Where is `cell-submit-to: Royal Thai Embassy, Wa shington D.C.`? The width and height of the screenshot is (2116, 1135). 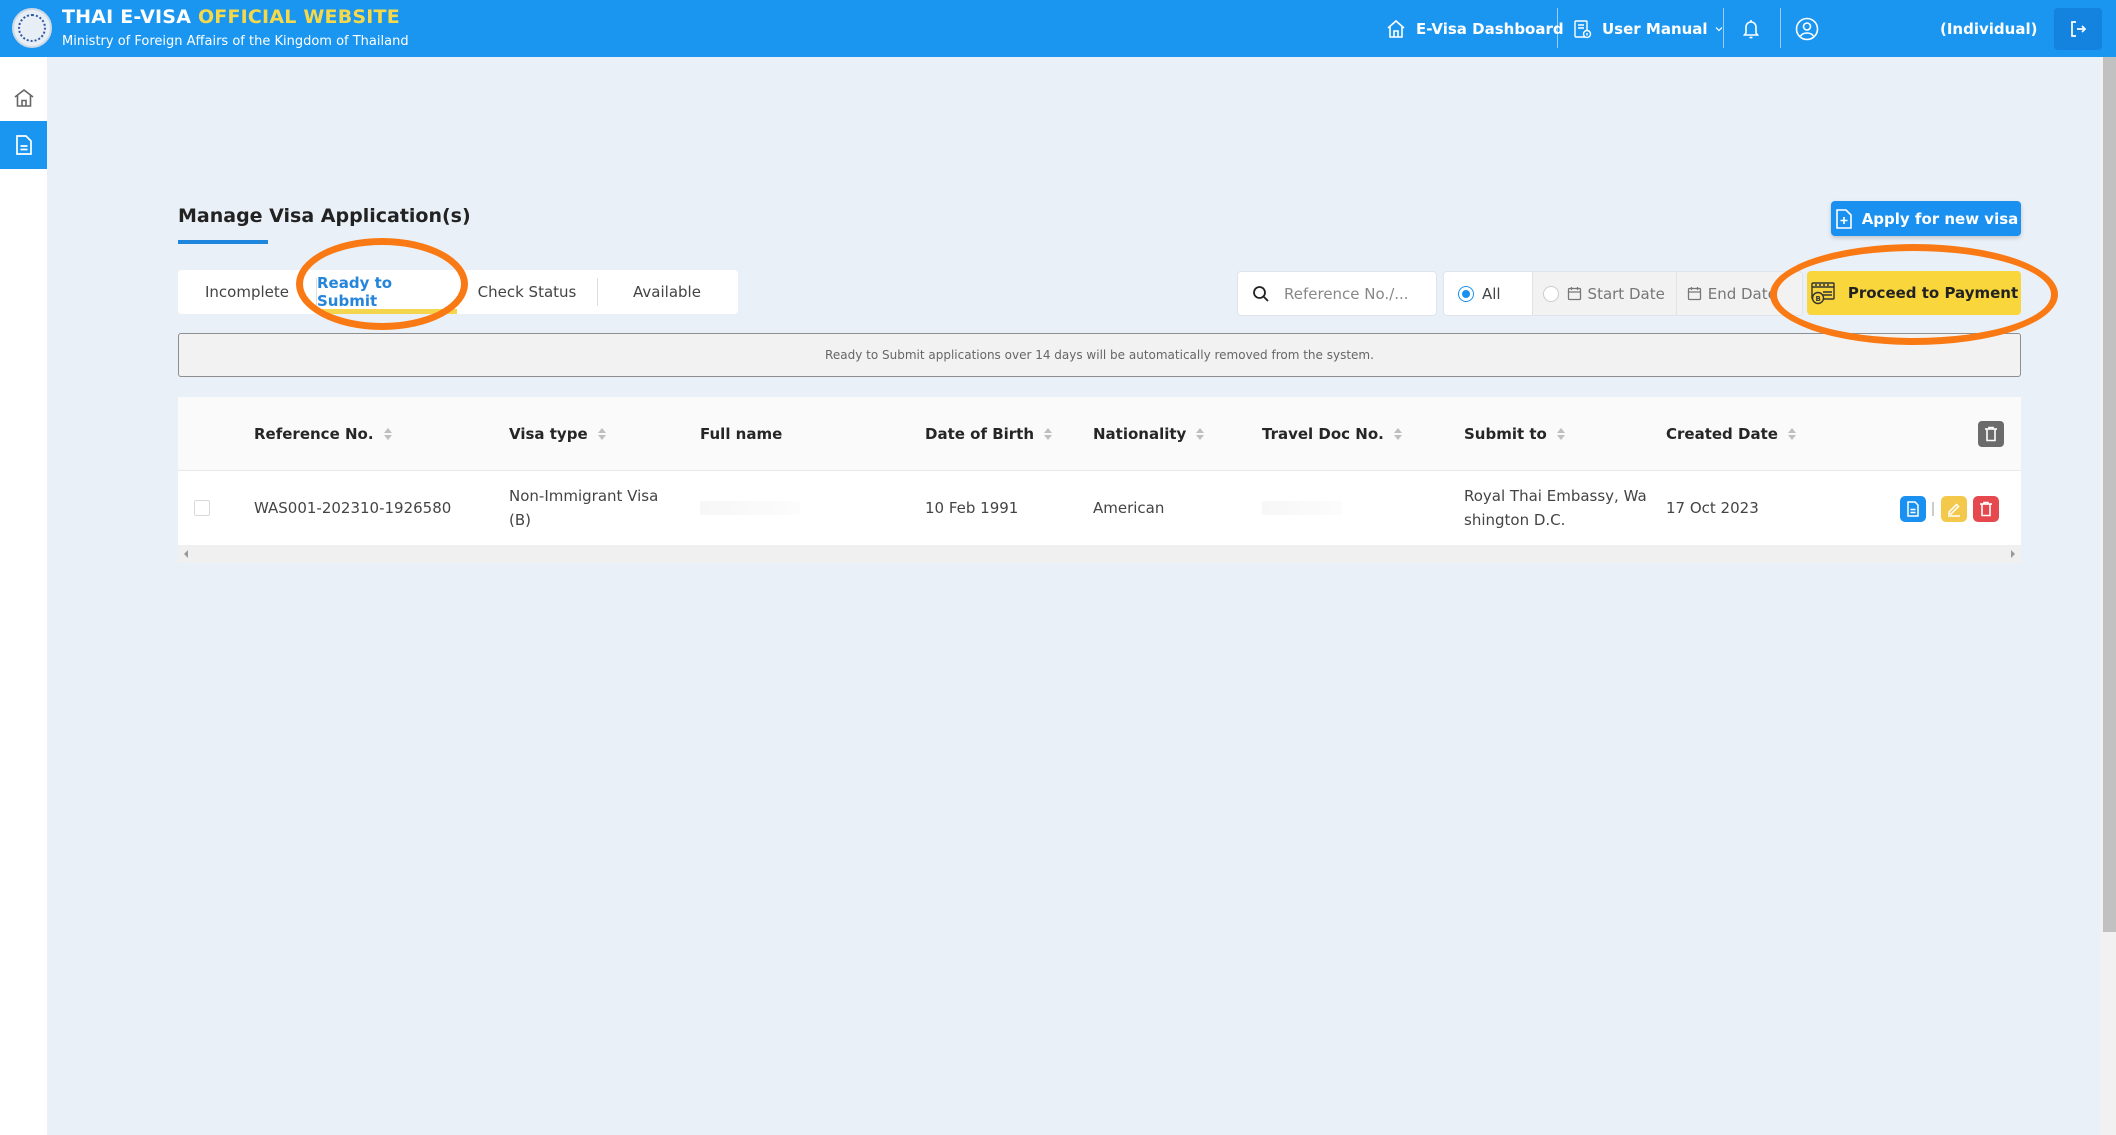 cell-submit-to: Royal Thai Embassy, Wa shington D.C. is located at coordinates (1555, 508).